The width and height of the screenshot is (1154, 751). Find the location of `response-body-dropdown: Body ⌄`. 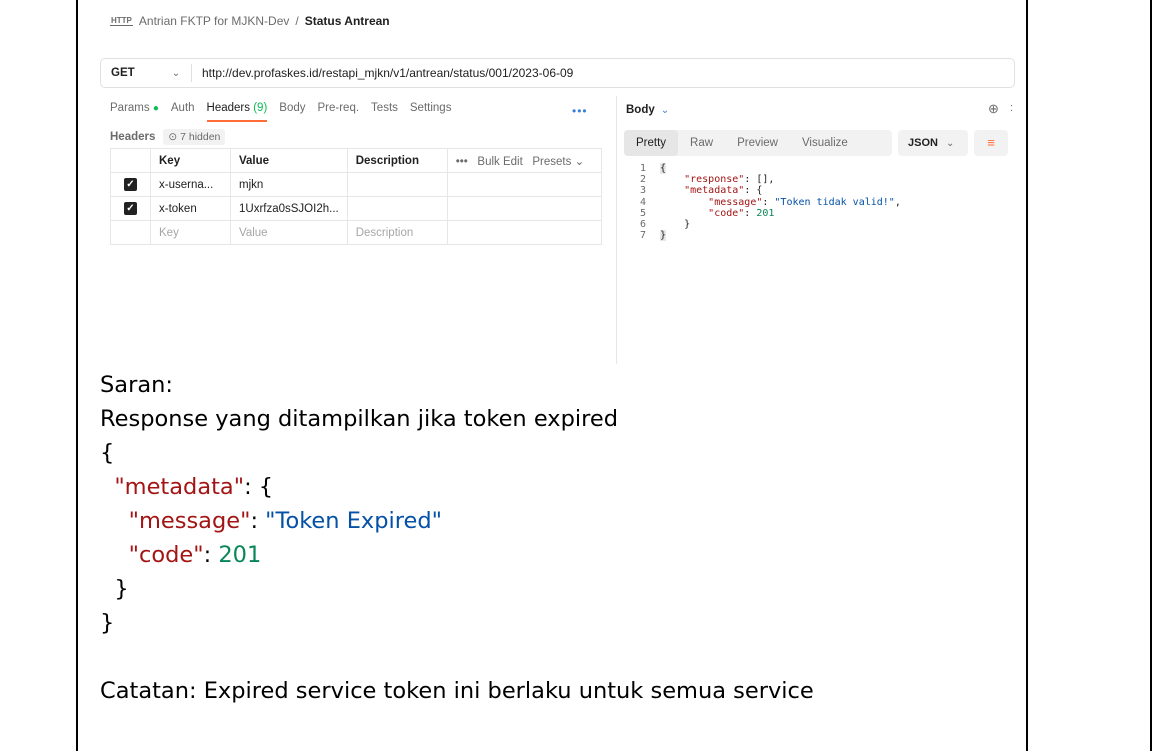

response-body-dropdown: Body ⌄ is located at coordinates (647, 110).